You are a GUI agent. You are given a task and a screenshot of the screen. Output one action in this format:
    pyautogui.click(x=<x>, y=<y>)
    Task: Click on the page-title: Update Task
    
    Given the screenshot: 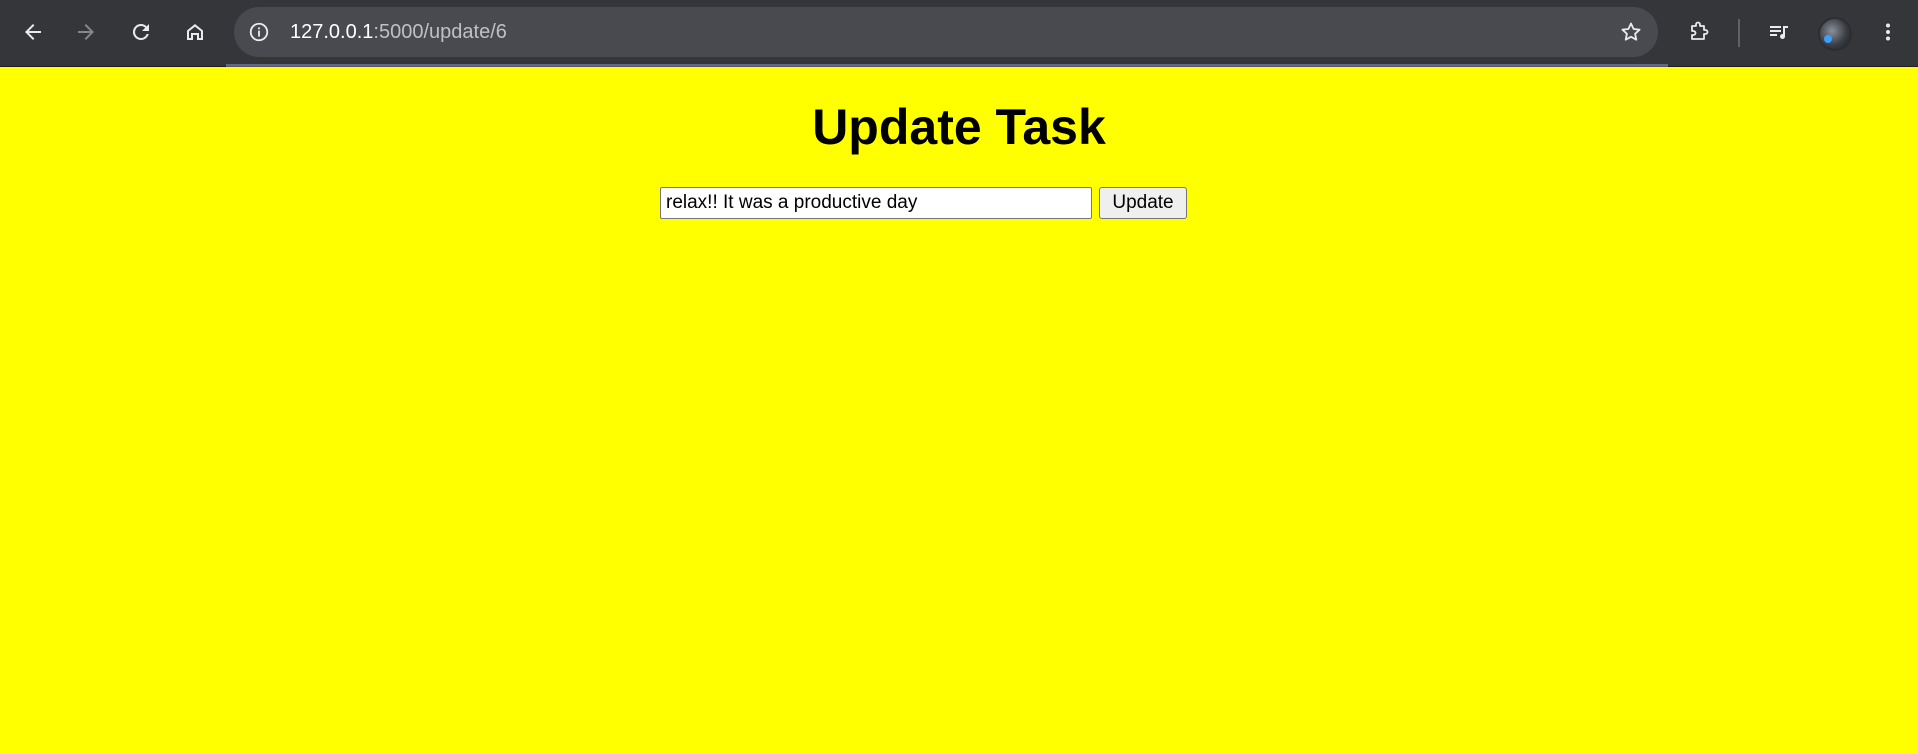 What is the action you would take?
    pyautogui.click(x=959, y=127)
    